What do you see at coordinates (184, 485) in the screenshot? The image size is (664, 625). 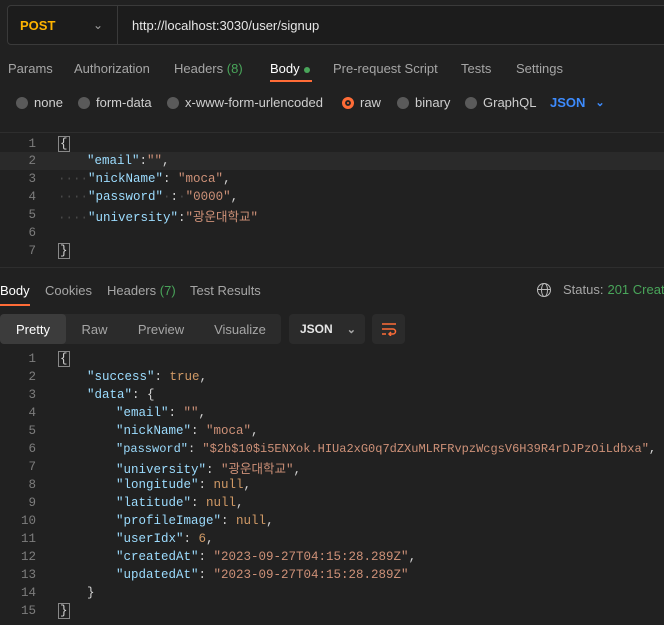 I see `code-text: "longitude": null,` at bounding box center [184, 485].